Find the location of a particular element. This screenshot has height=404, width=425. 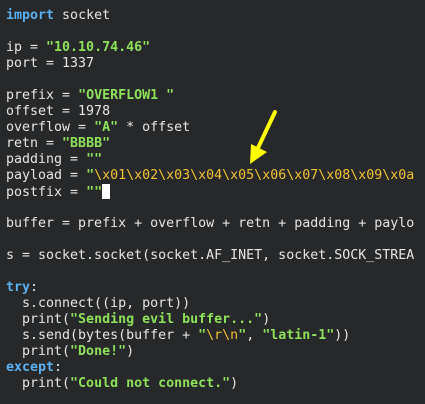

code-text: ip = is located at coordinates (26, 47).